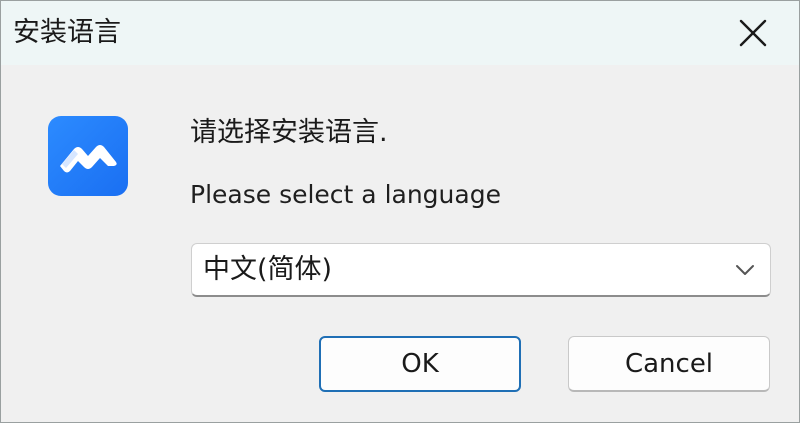  Describe the element at coordinates (745, 270) in the screenshot. I see `chevron-down-icon` at that location.